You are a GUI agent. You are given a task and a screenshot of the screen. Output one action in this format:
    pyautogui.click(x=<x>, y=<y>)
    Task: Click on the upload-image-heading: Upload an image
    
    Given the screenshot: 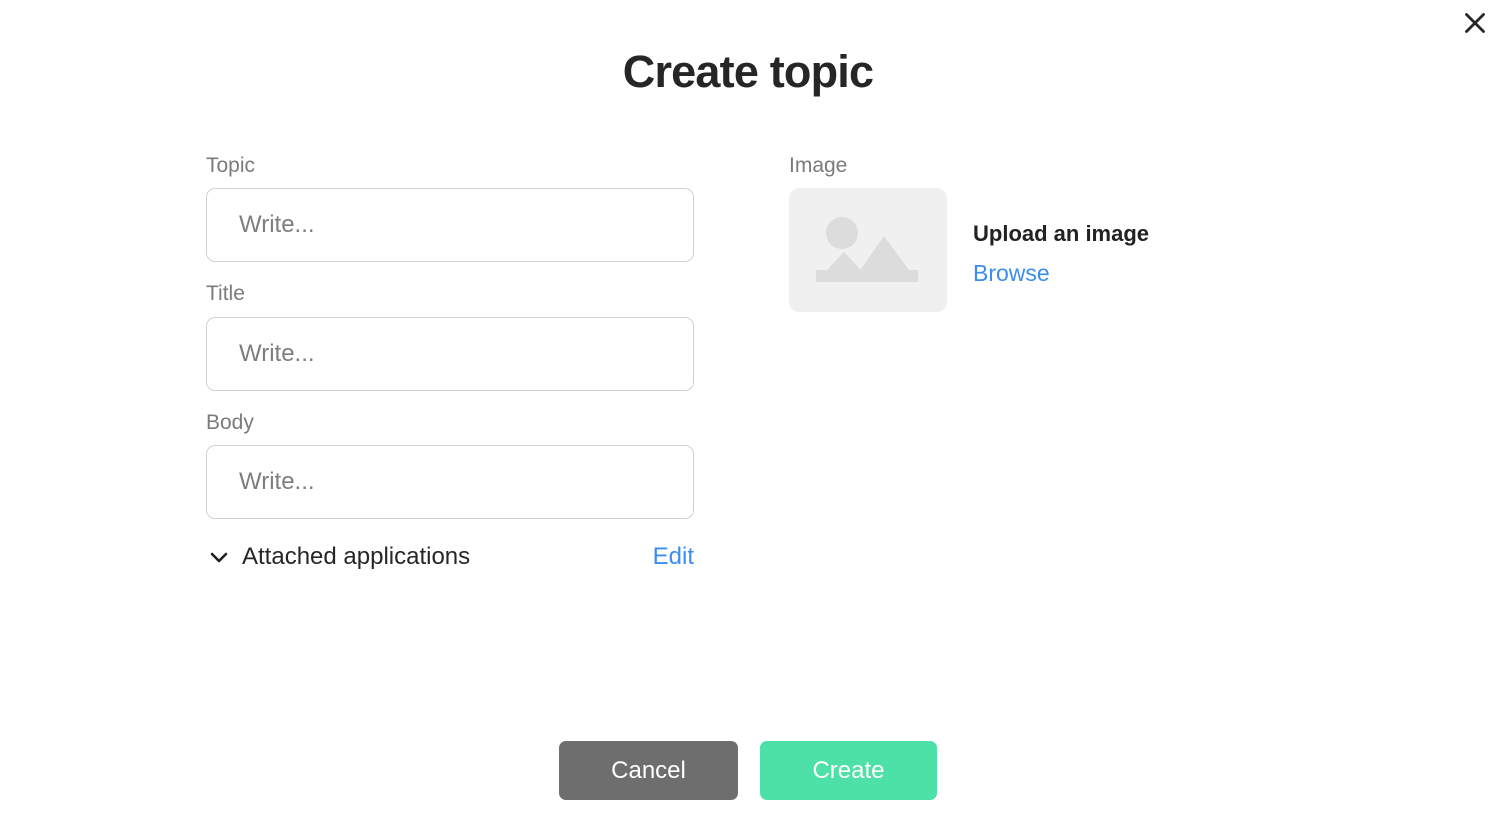 What is the action you would take?
    pyautogui.click(x=1061, y=234)
    